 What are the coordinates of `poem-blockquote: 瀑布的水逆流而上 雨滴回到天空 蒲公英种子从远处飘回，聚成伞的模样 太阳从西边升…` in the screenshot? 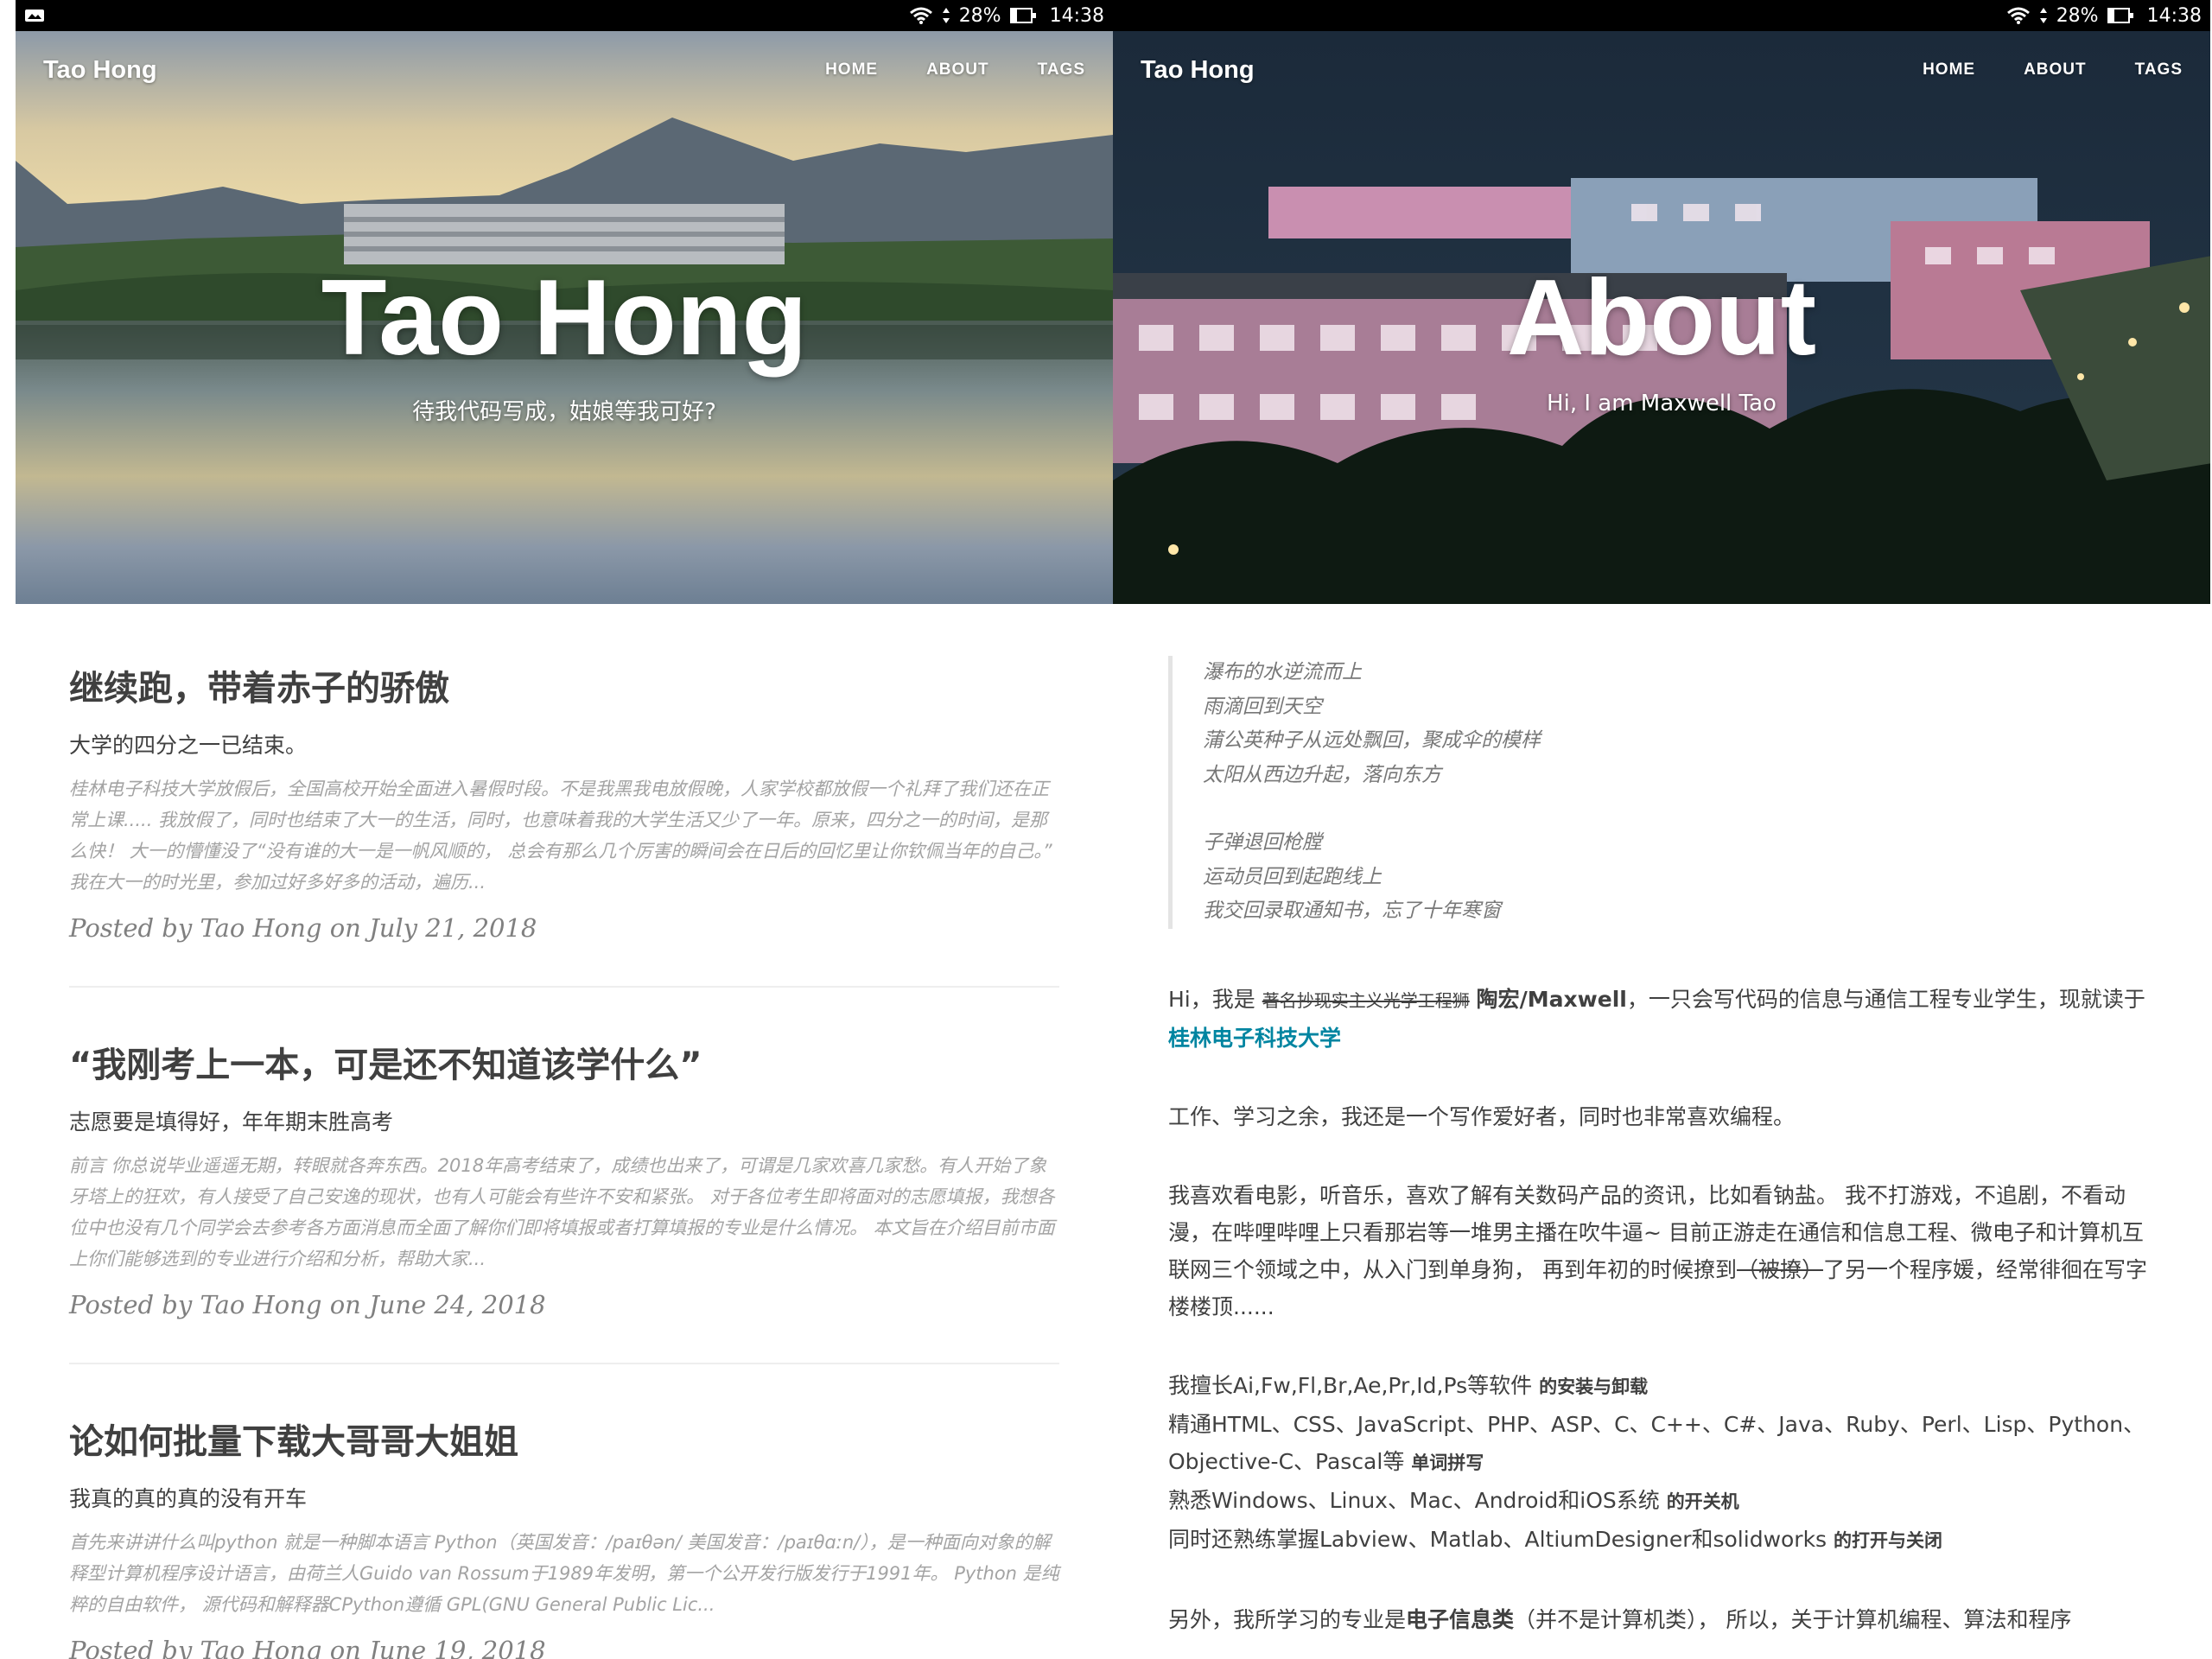 It's located at (1660, 792).